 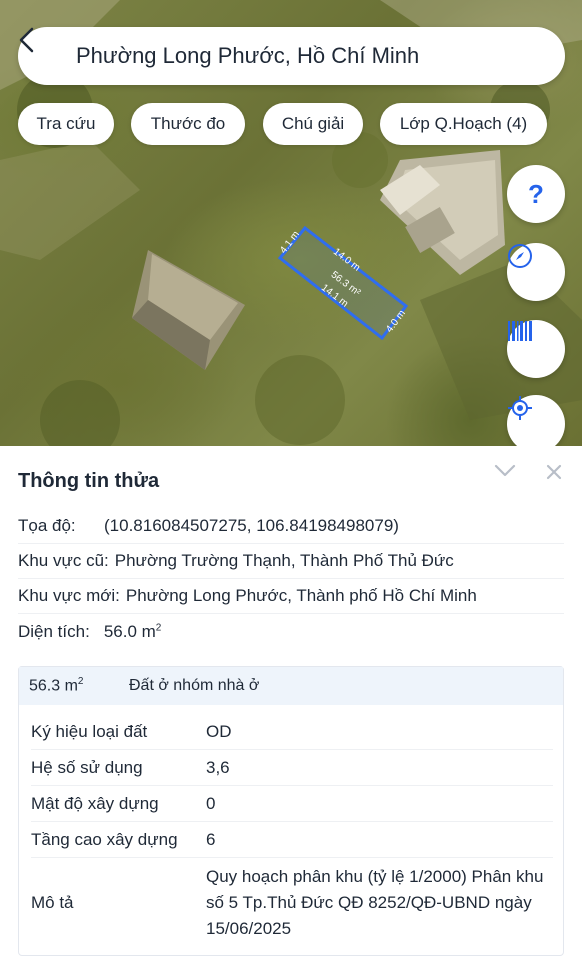 What do you see at coordinates (52, 902) in the screenshot?
I see `zoning-key: Mô tả` at bounding box center [52, 902].